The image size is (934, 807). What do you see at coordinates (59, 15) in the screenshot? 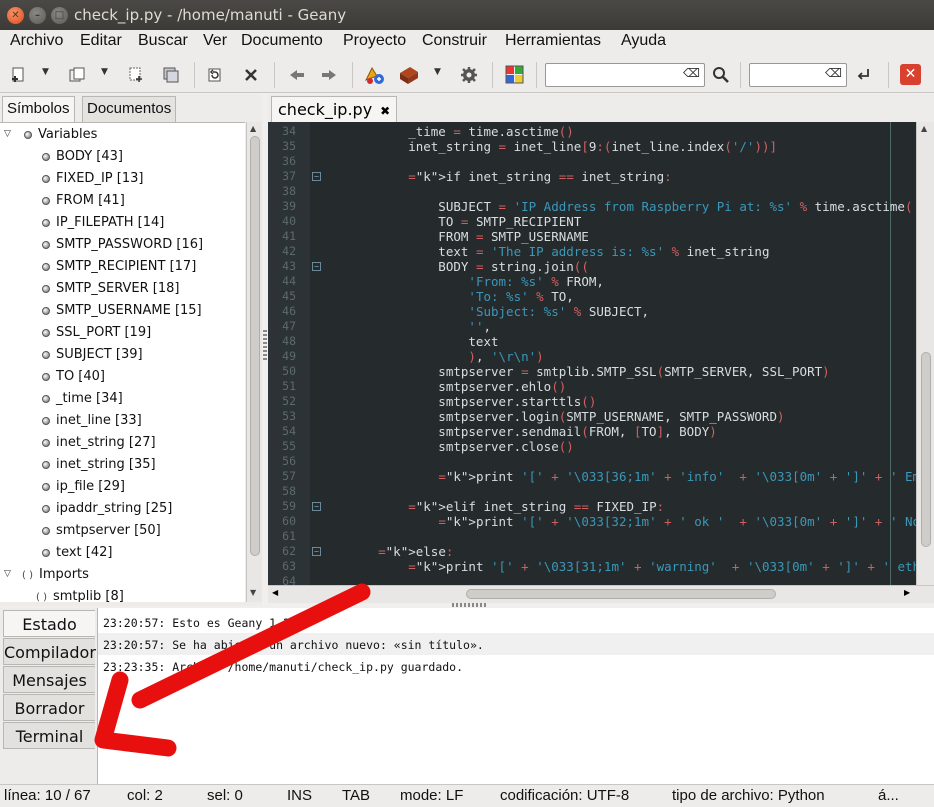
I see `window-maximize-button: □` at bounding box center [59, 15].